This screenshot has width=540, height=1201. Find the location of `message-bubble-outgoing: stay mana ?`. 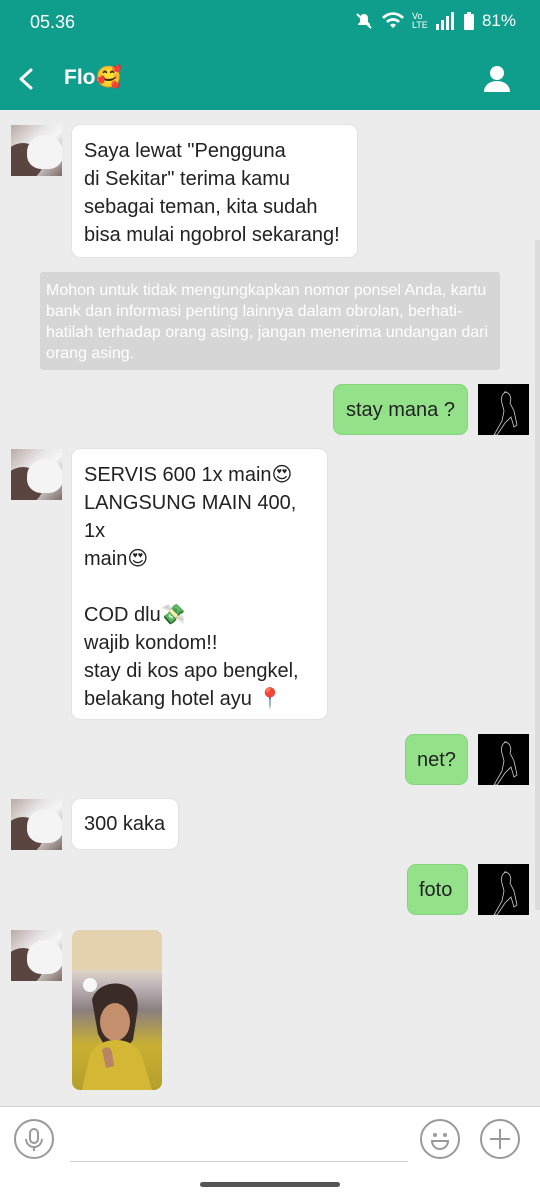

message-bubble-outgoing: stay mana ? is located at coordinates (400, 409).